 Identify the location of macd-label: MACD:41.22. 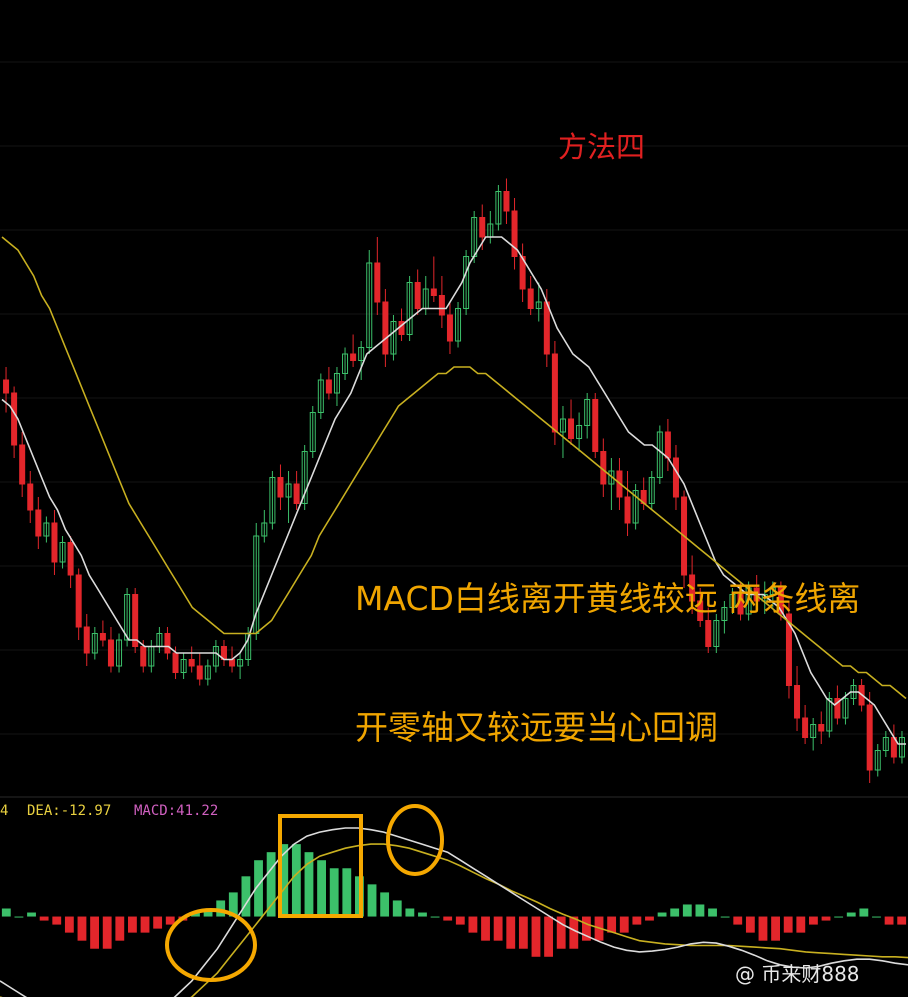
(176, 811).